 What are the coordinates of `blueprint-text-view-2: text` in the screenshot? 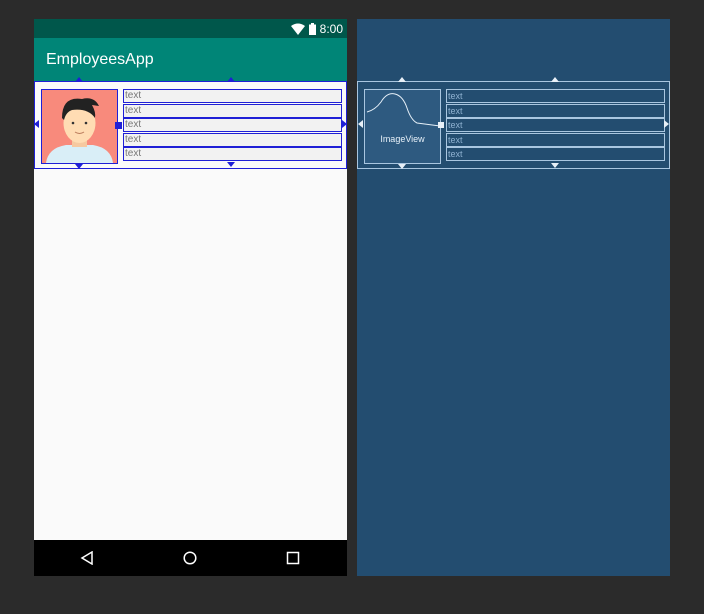 It's located at (555, 111).